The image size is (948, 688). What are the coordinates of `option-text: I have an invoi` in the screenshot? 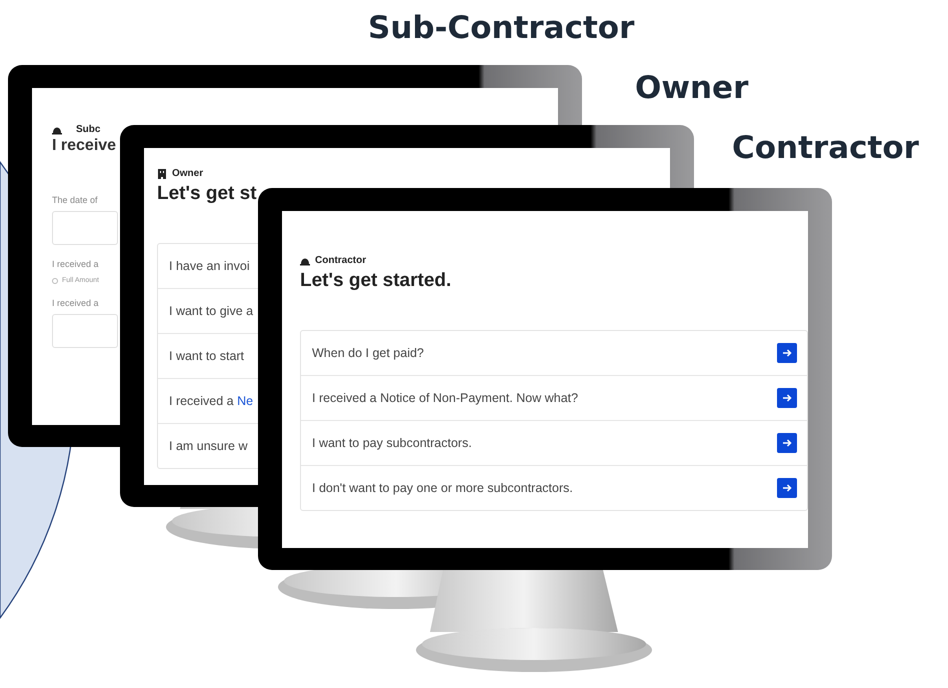 It's located at (209, 266).